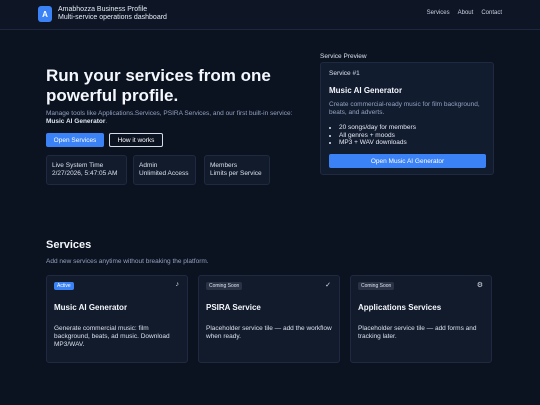  I want to click on hero-description-end: ., so click(106, 121).